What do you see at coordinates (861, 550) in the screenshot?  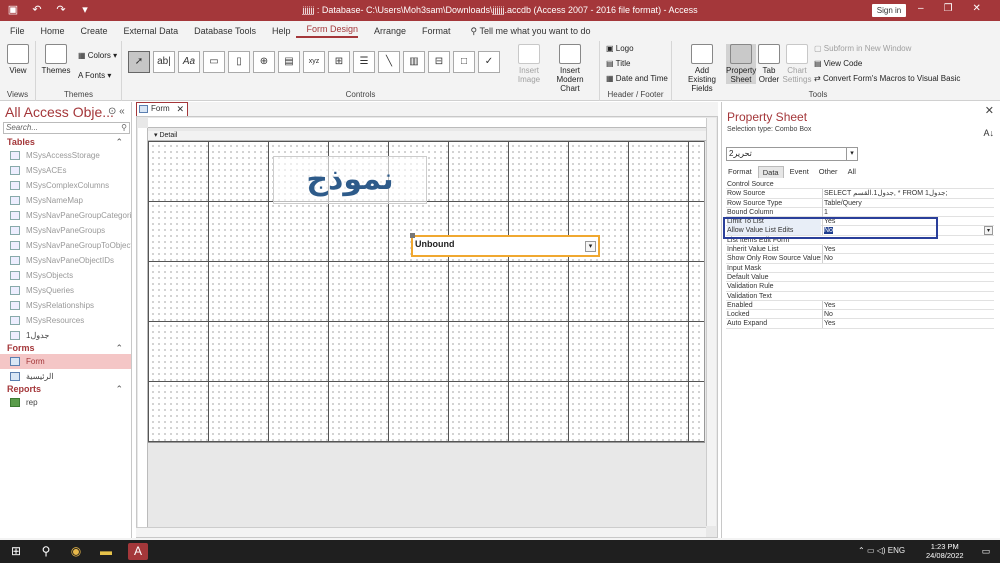 I see `chevron-up-icon: ⌃` at bounding box center [861, 550].